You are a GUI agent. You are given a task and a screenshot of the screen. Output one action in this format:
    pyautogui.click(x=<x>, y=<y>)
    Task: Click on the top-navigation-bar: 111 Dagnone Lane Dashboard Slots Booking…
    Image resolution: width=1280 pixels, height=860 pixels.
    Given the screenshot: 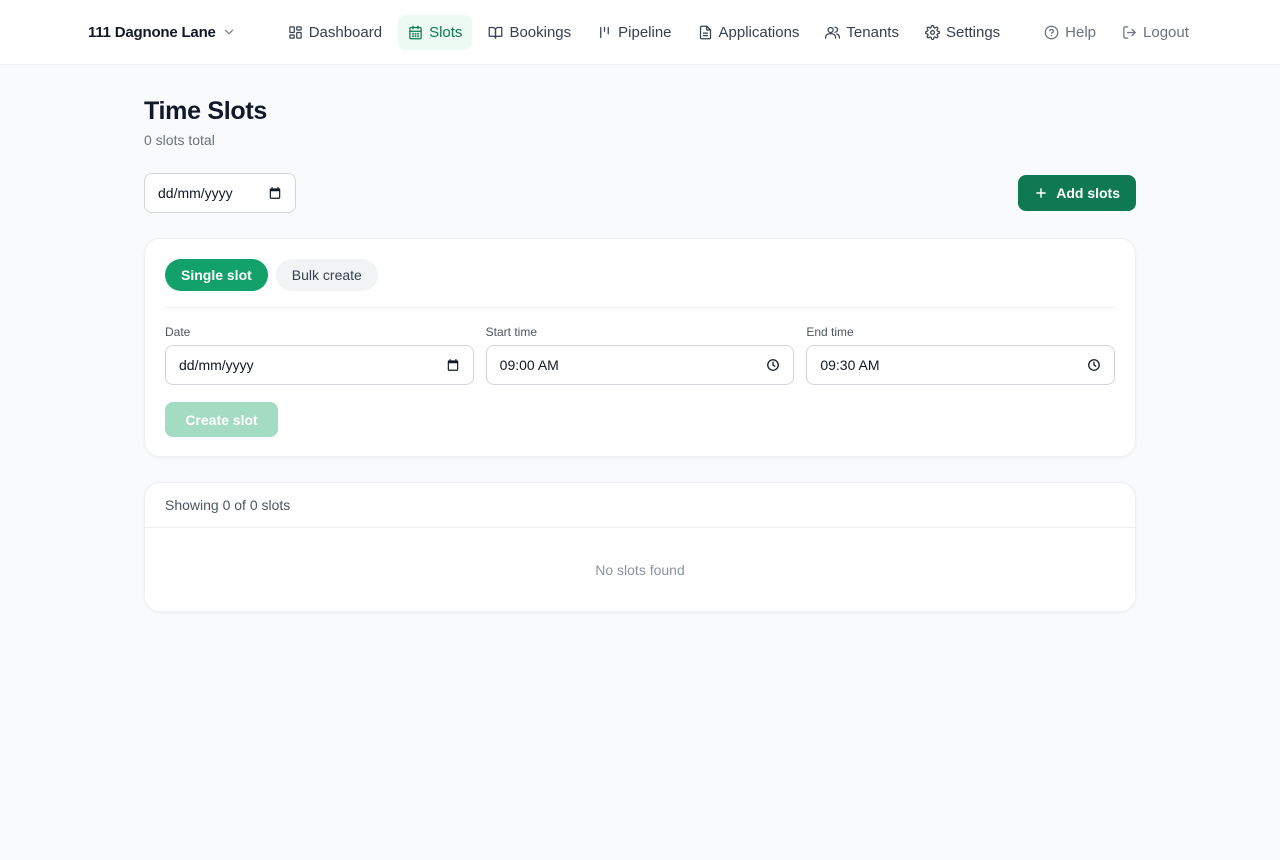 What is the action you would take?
    pyautogui.click(x=640, y=32)
    